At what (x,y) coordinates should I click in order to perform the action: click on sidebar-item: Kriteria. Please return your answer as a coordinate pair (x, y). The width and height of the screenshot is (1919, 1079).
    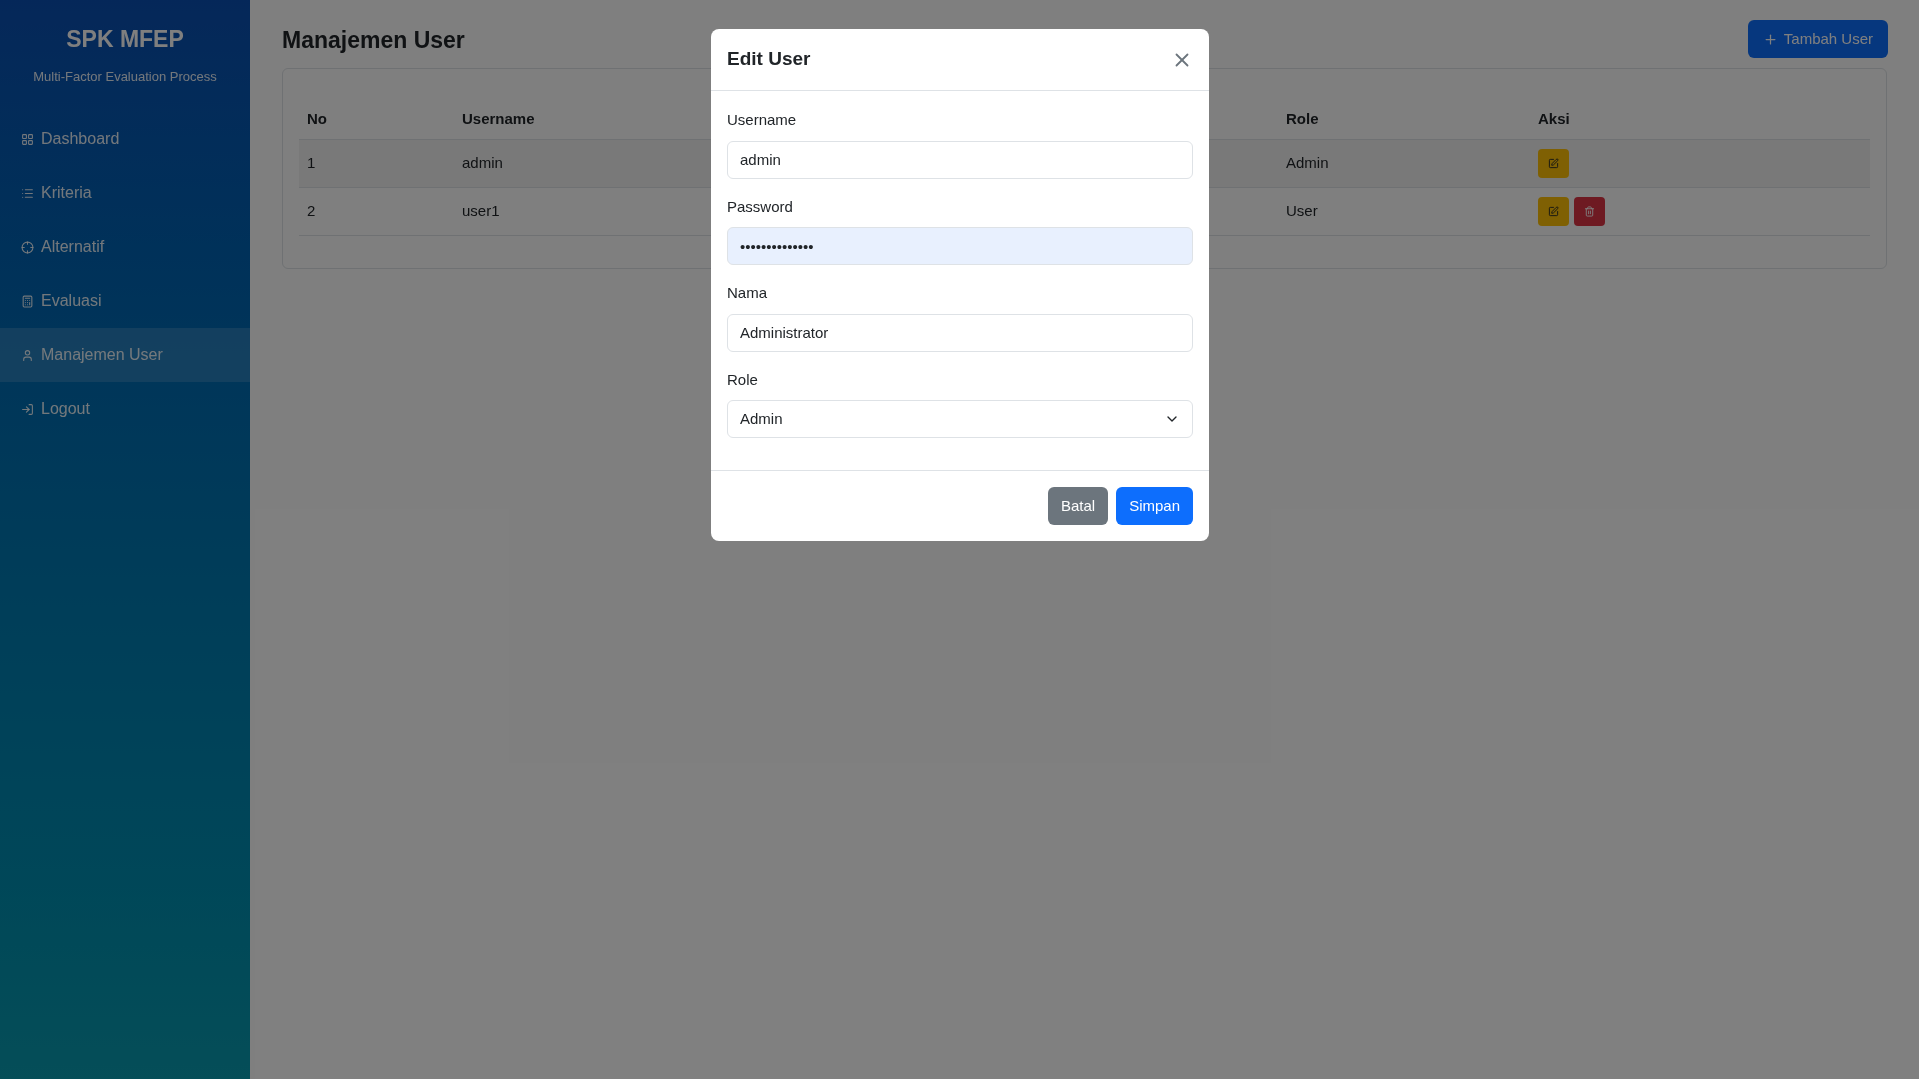
    Looking at the image, I should click on (125, 193).